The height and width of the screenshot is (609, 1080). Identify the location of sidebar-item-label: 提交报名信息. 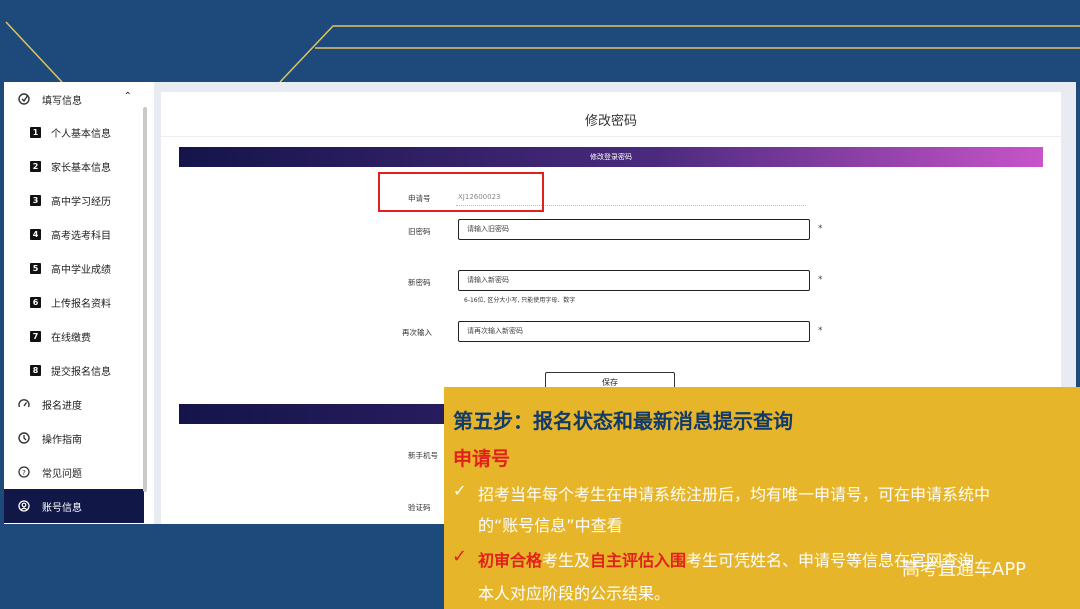
(81, 372).